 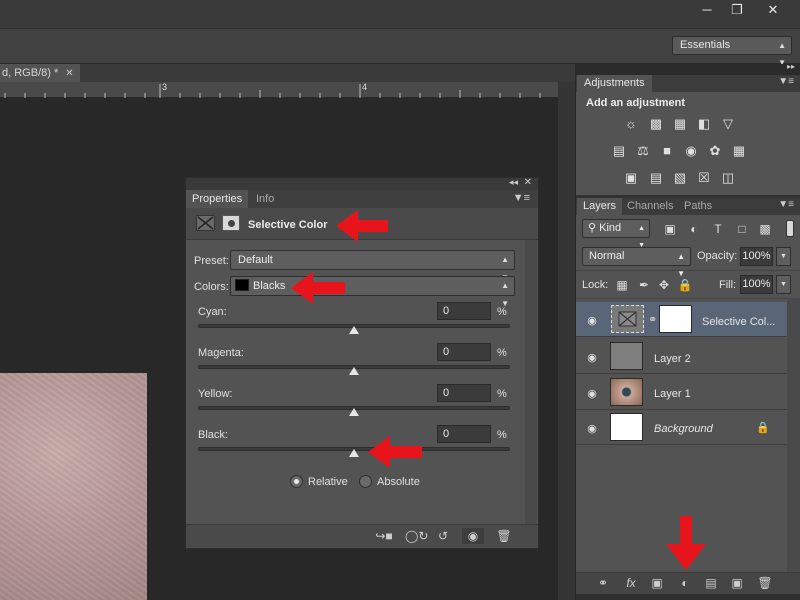 What do you see at coordinates (354, 412) in the screenshot?
I see `yellow-slider-thumb` at bounding box center [354, 412].